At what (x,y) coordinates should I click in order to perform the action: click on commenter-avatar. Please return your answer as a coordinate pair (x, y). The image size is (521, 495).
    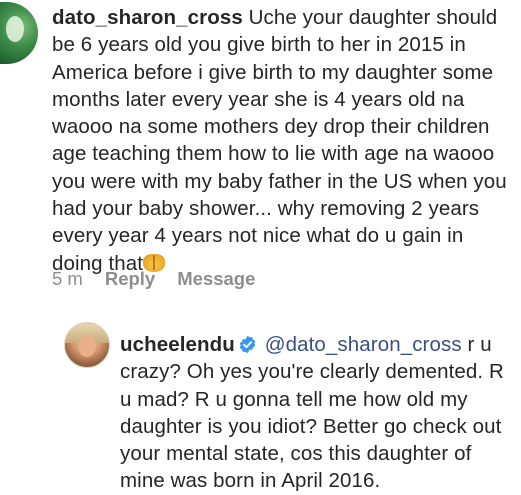
    Looking at the image, I should click on (19, 33).